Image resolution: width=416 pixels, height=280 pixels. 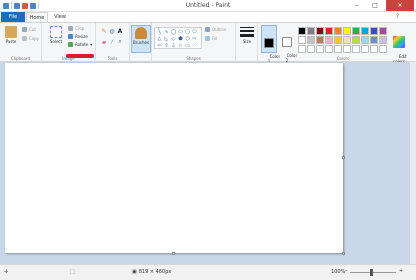 I want to click on tab-file: File, so click(x=13, y=17).